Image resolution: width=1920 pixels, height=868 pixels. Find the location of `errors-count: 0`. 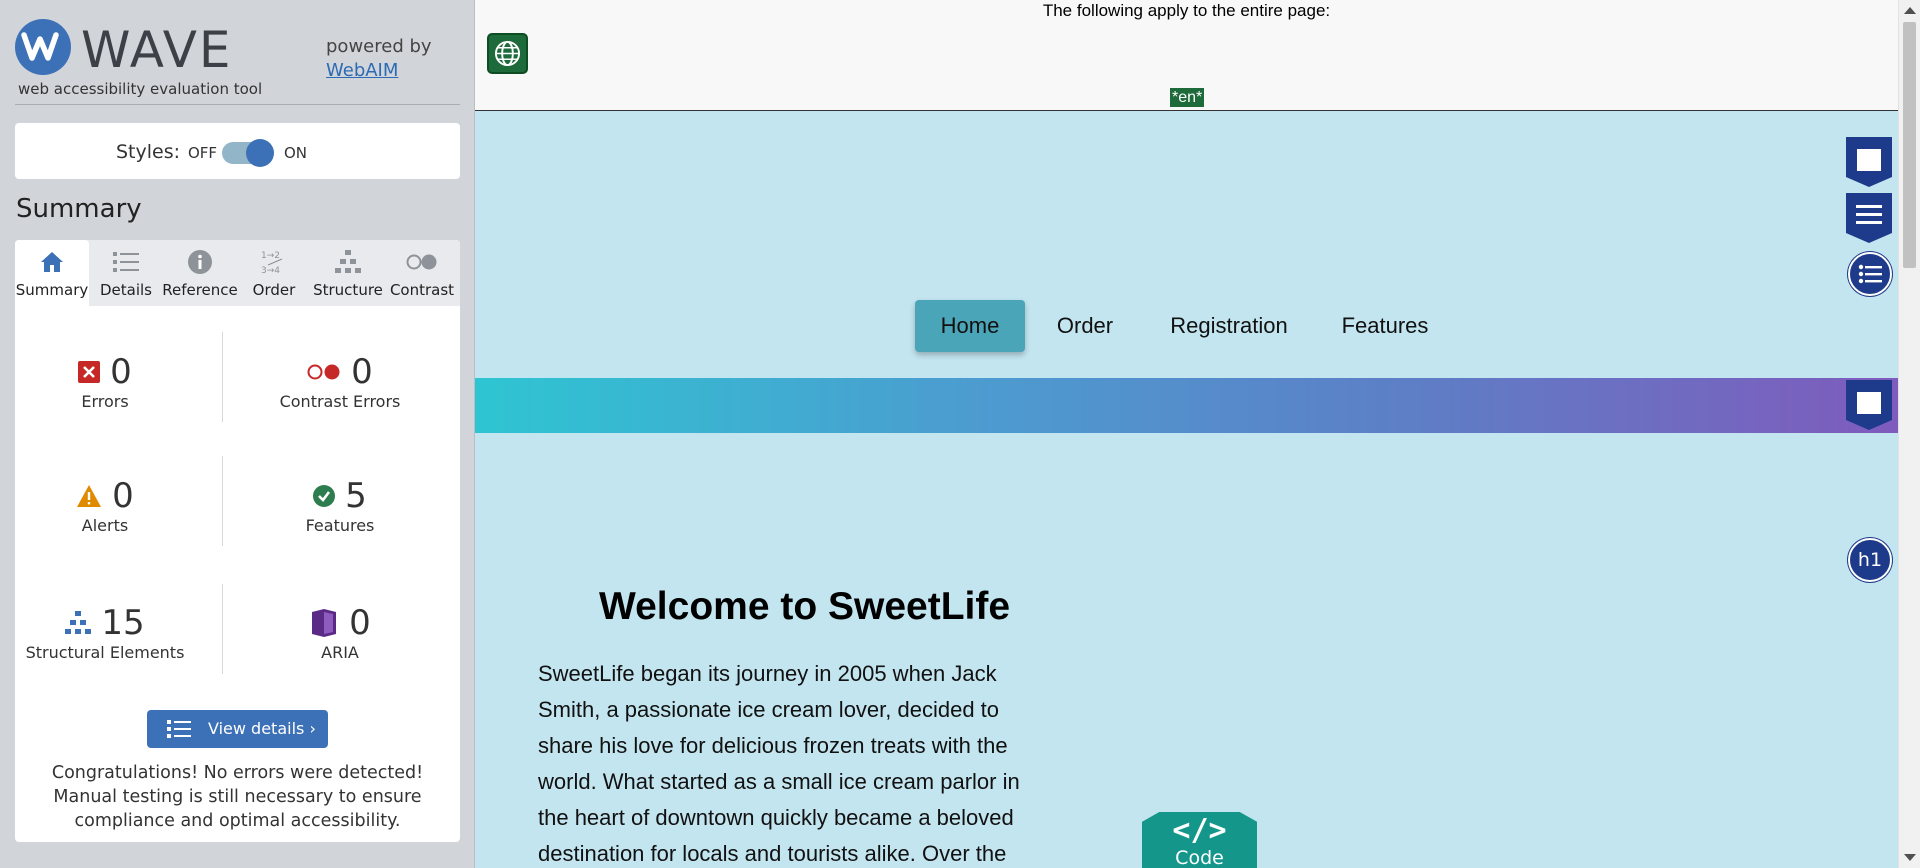

errors-count: 0 is located at coordinates (121, 372).